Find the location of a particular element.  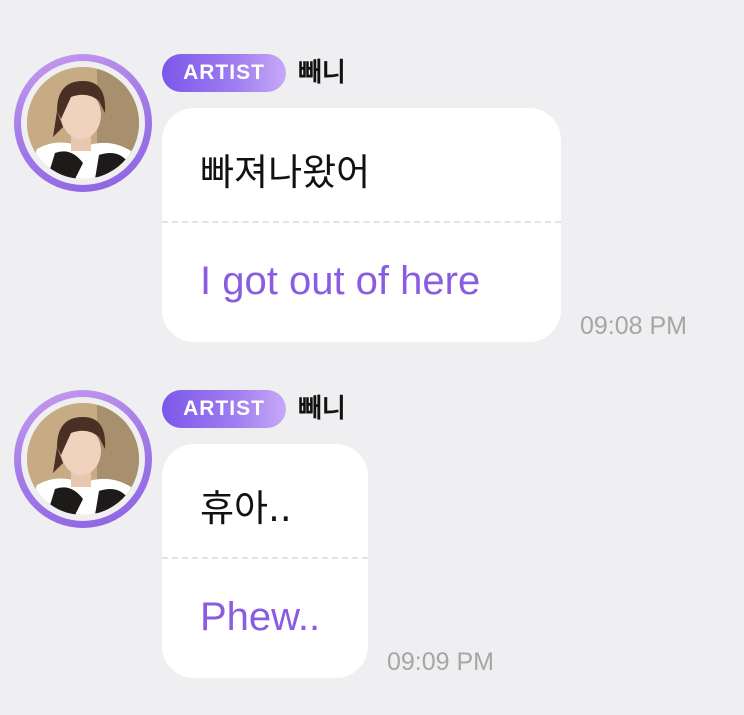

sender-name: 빼니 is located at coordinates (322, 409).